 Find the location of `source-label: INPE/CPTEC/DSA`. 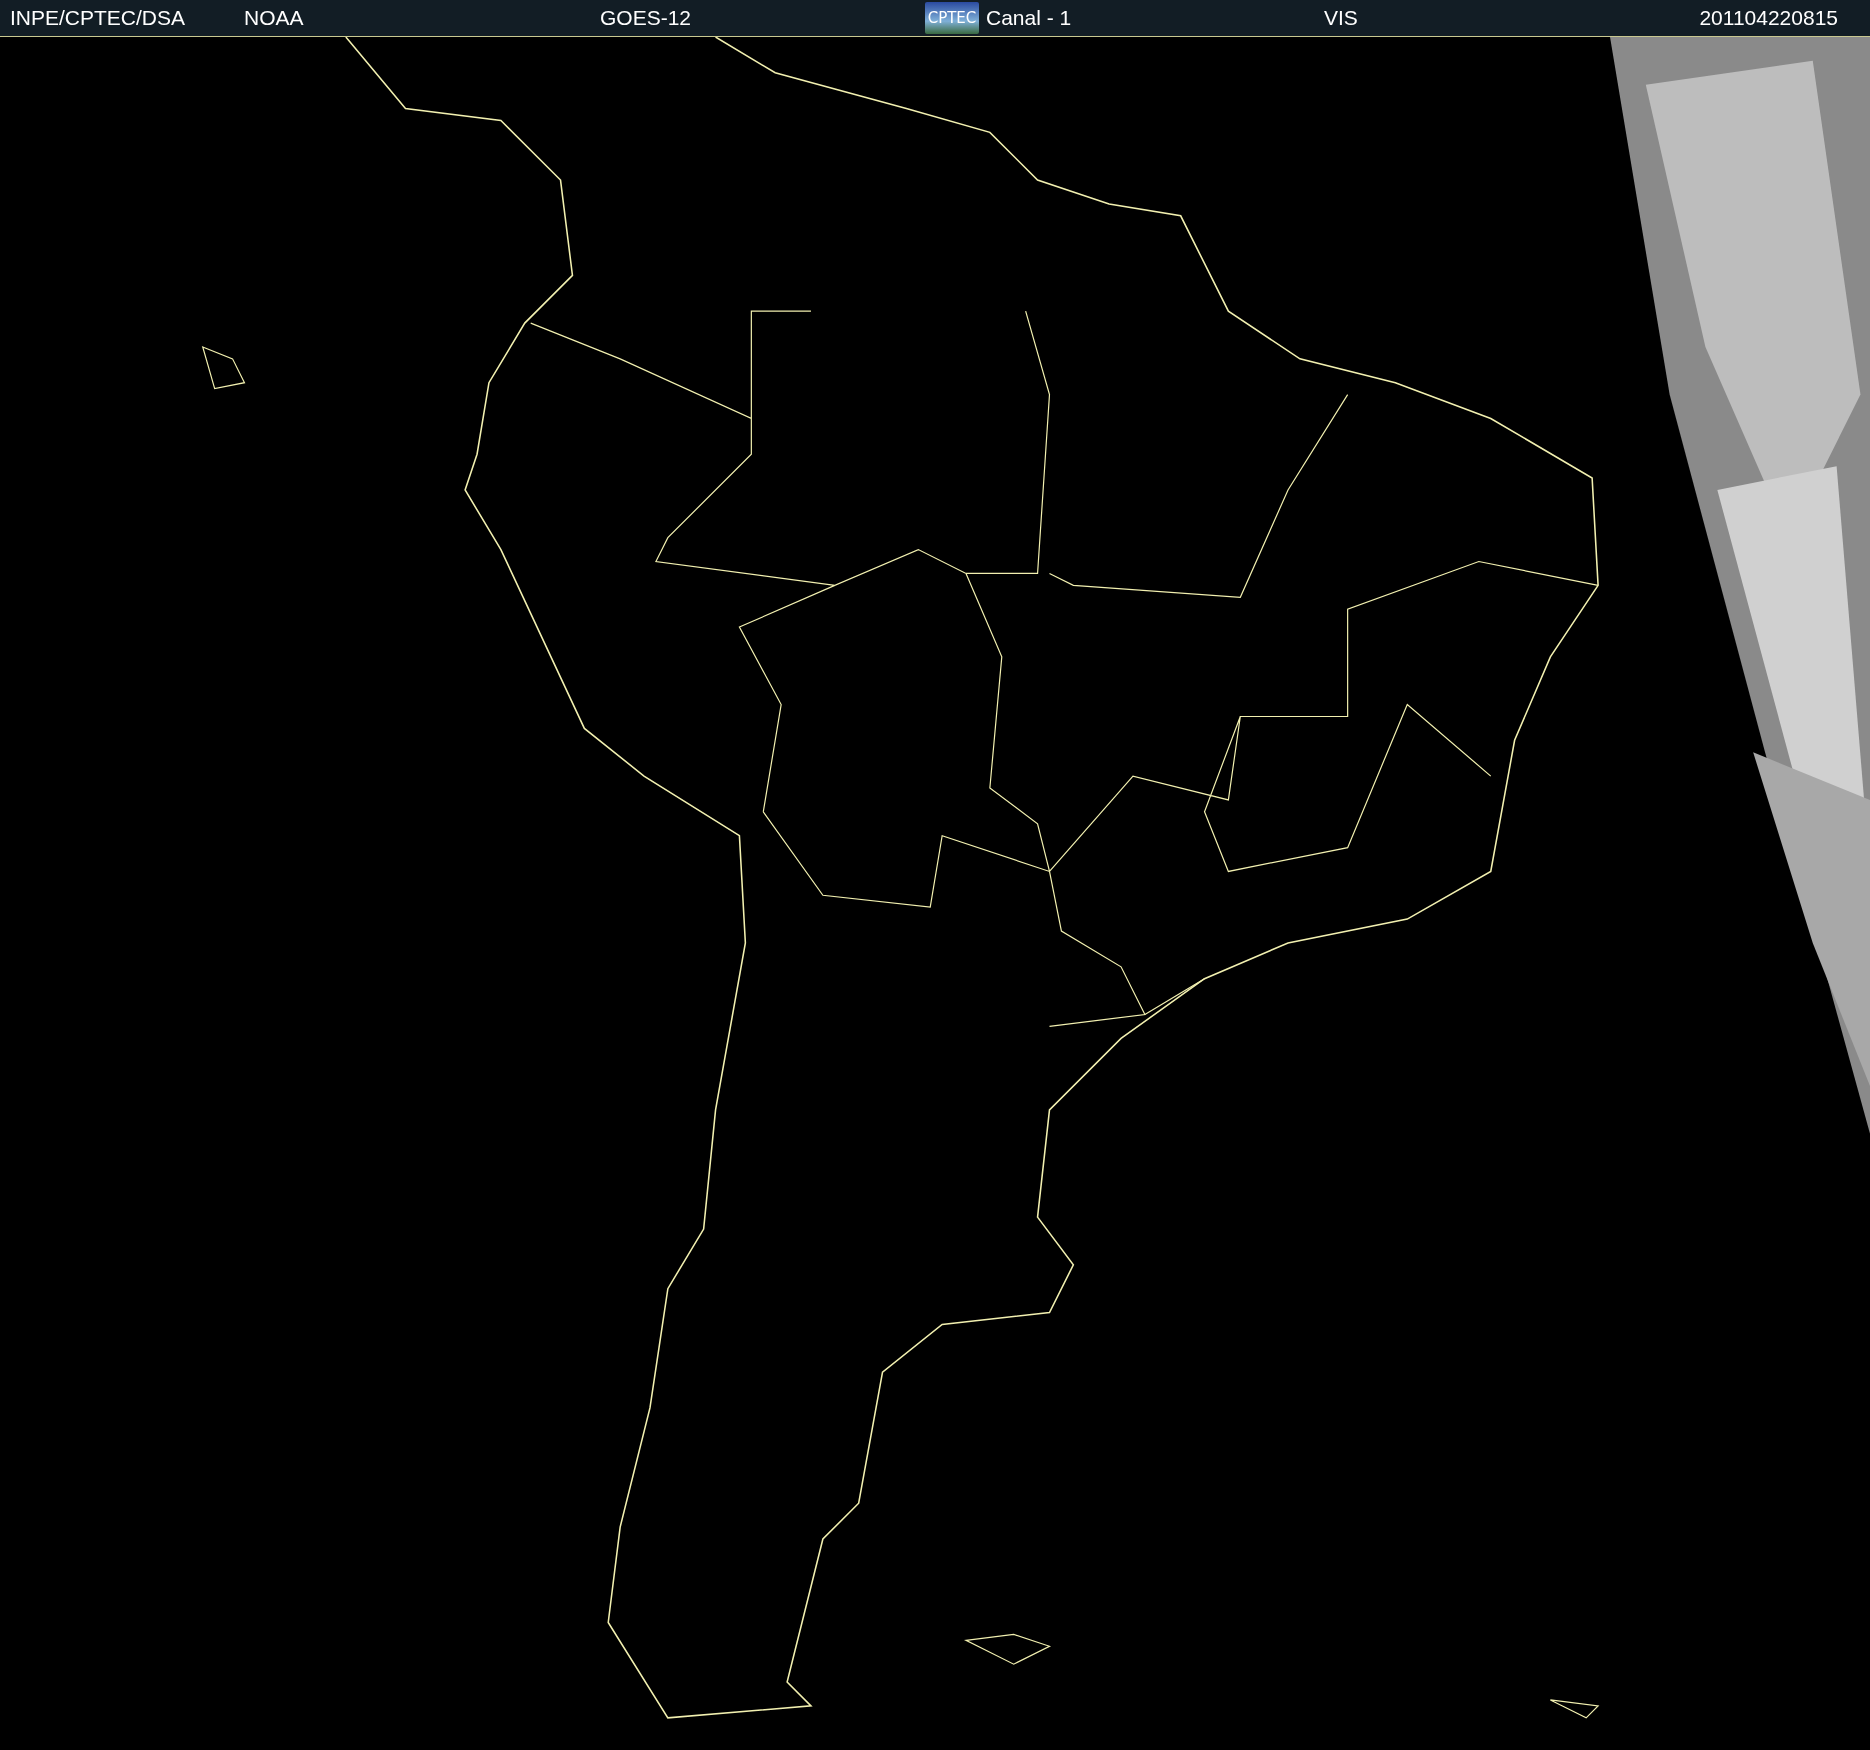

source-label: INPE/CPTEC/DSA is located at coordinates (98, 18).